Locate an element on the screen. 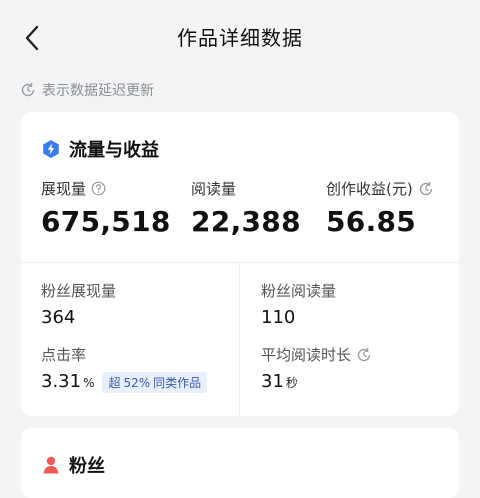  impressions-label: 展现量 is located at coordinates (64, 189).